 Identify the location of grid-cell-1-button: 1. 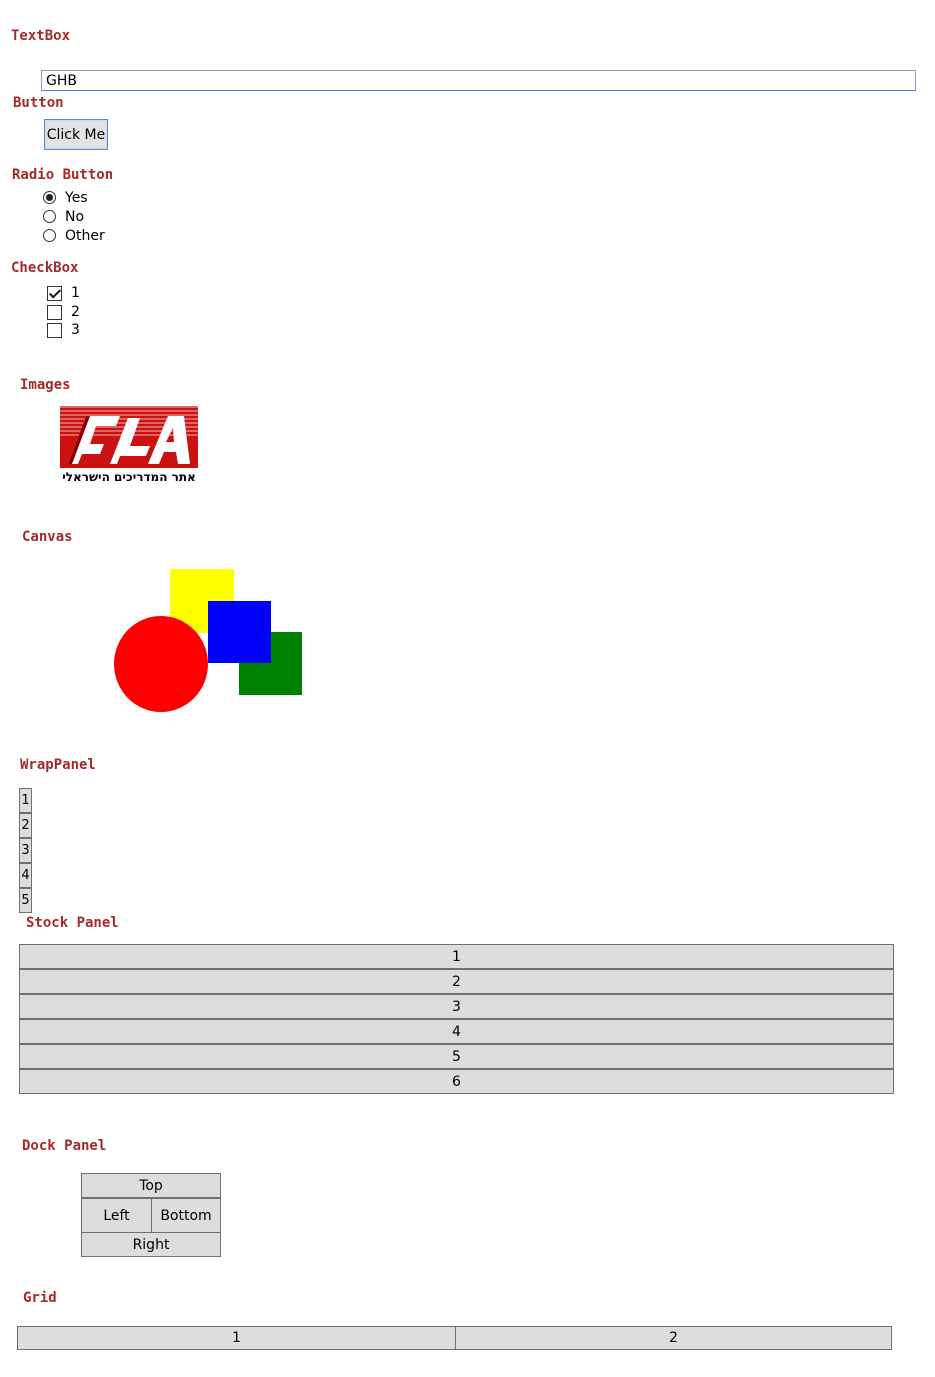
(236, 1338).